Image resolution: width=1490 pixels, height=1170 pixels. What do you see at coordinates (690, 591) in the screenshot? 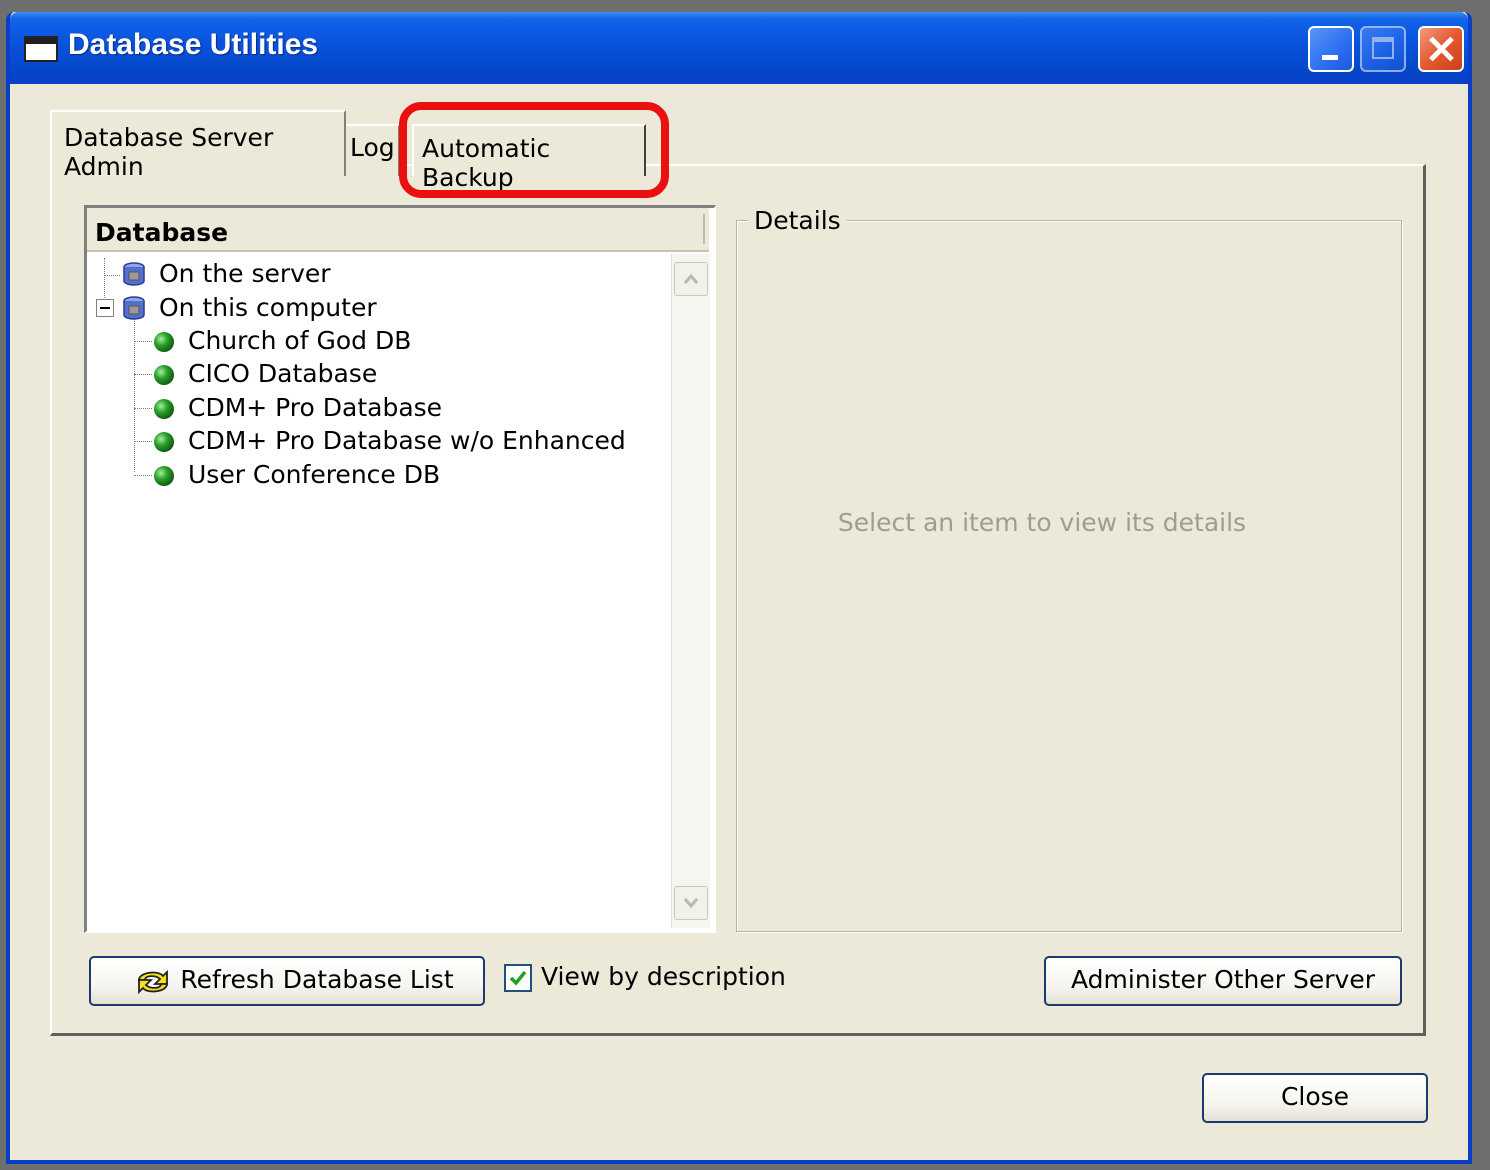
I see `vertical-scrollbar` at bounding box center [690, 591].